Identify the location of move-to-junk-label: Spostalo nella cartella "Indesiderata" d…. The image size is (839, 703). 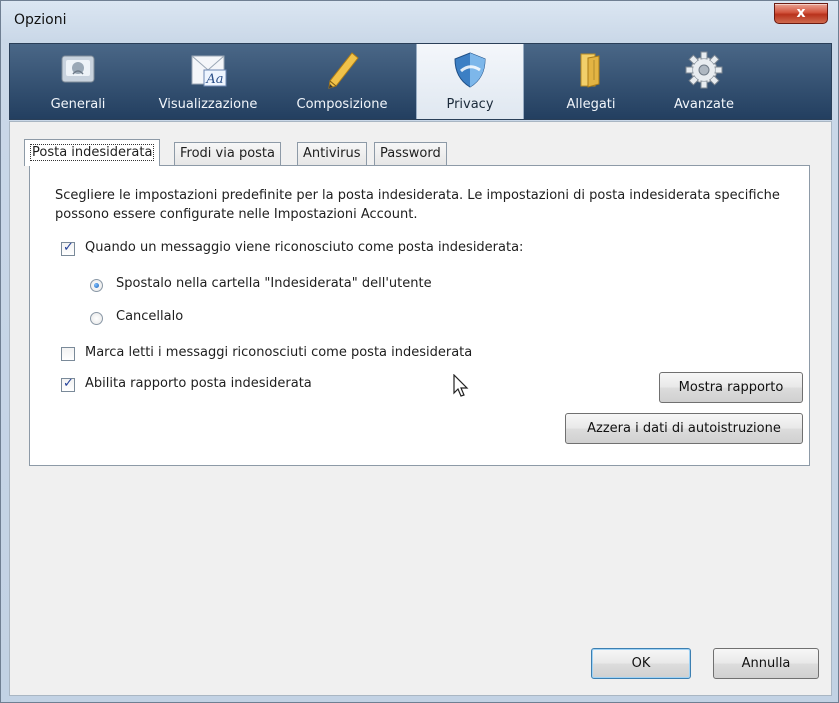
(274, 283).